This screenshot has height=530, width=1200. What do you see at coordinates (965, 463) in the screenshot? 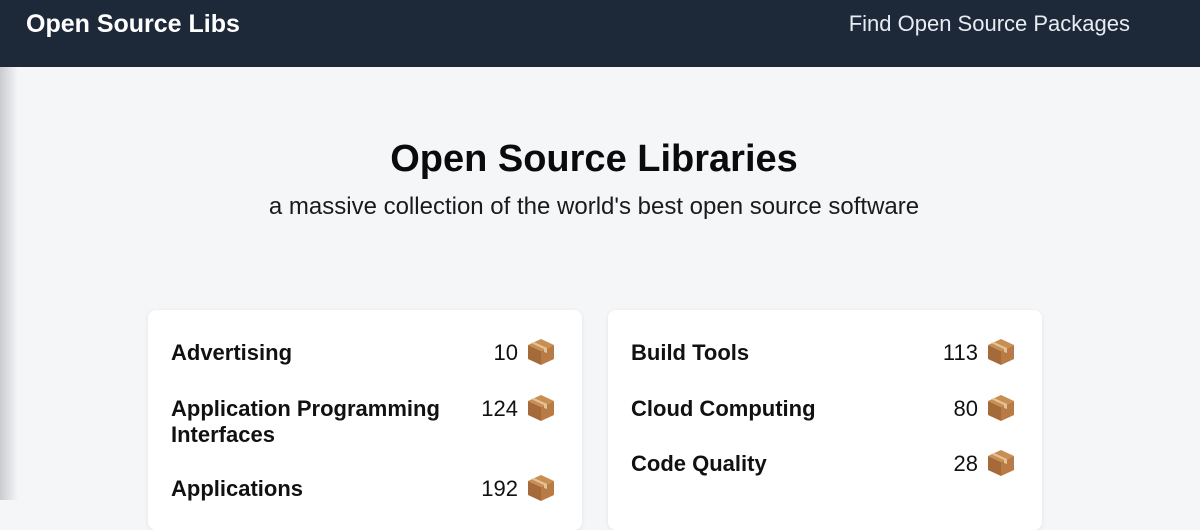
I see `category-count: 28` at bounding box center [965, 463].